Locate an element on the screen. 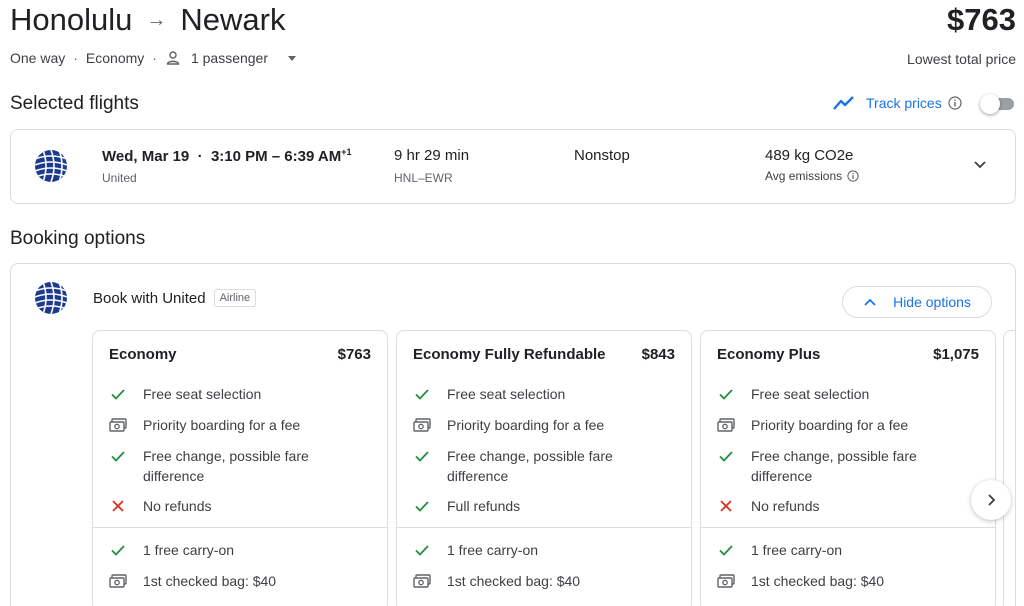 The height and width of the screenshot is (606, 1024). book-with-heading: Book with United Airline is located at coordinates (175, 298).